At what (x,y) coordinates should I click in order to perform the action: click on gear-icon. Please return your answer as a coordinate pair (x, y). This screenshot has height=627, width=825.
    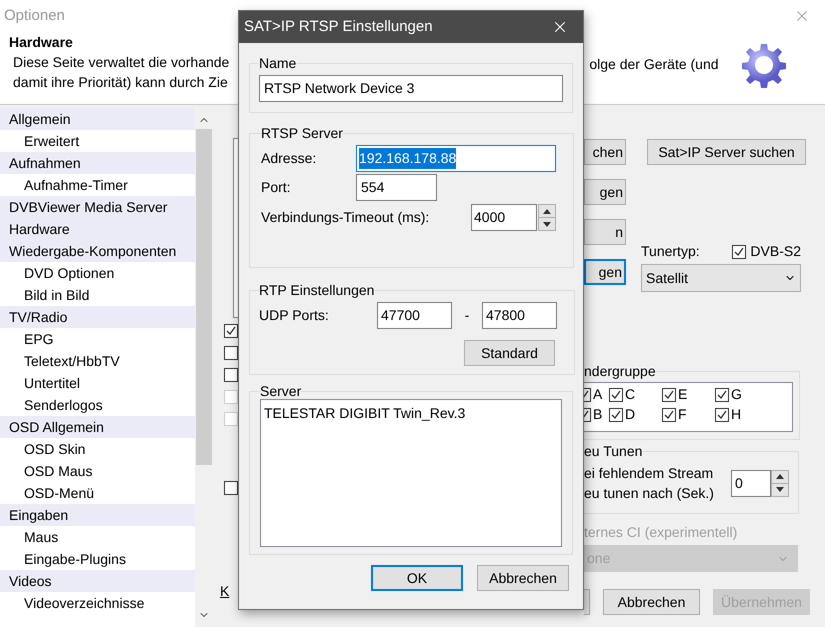
    Looking at the image, I should click on (763, 65).